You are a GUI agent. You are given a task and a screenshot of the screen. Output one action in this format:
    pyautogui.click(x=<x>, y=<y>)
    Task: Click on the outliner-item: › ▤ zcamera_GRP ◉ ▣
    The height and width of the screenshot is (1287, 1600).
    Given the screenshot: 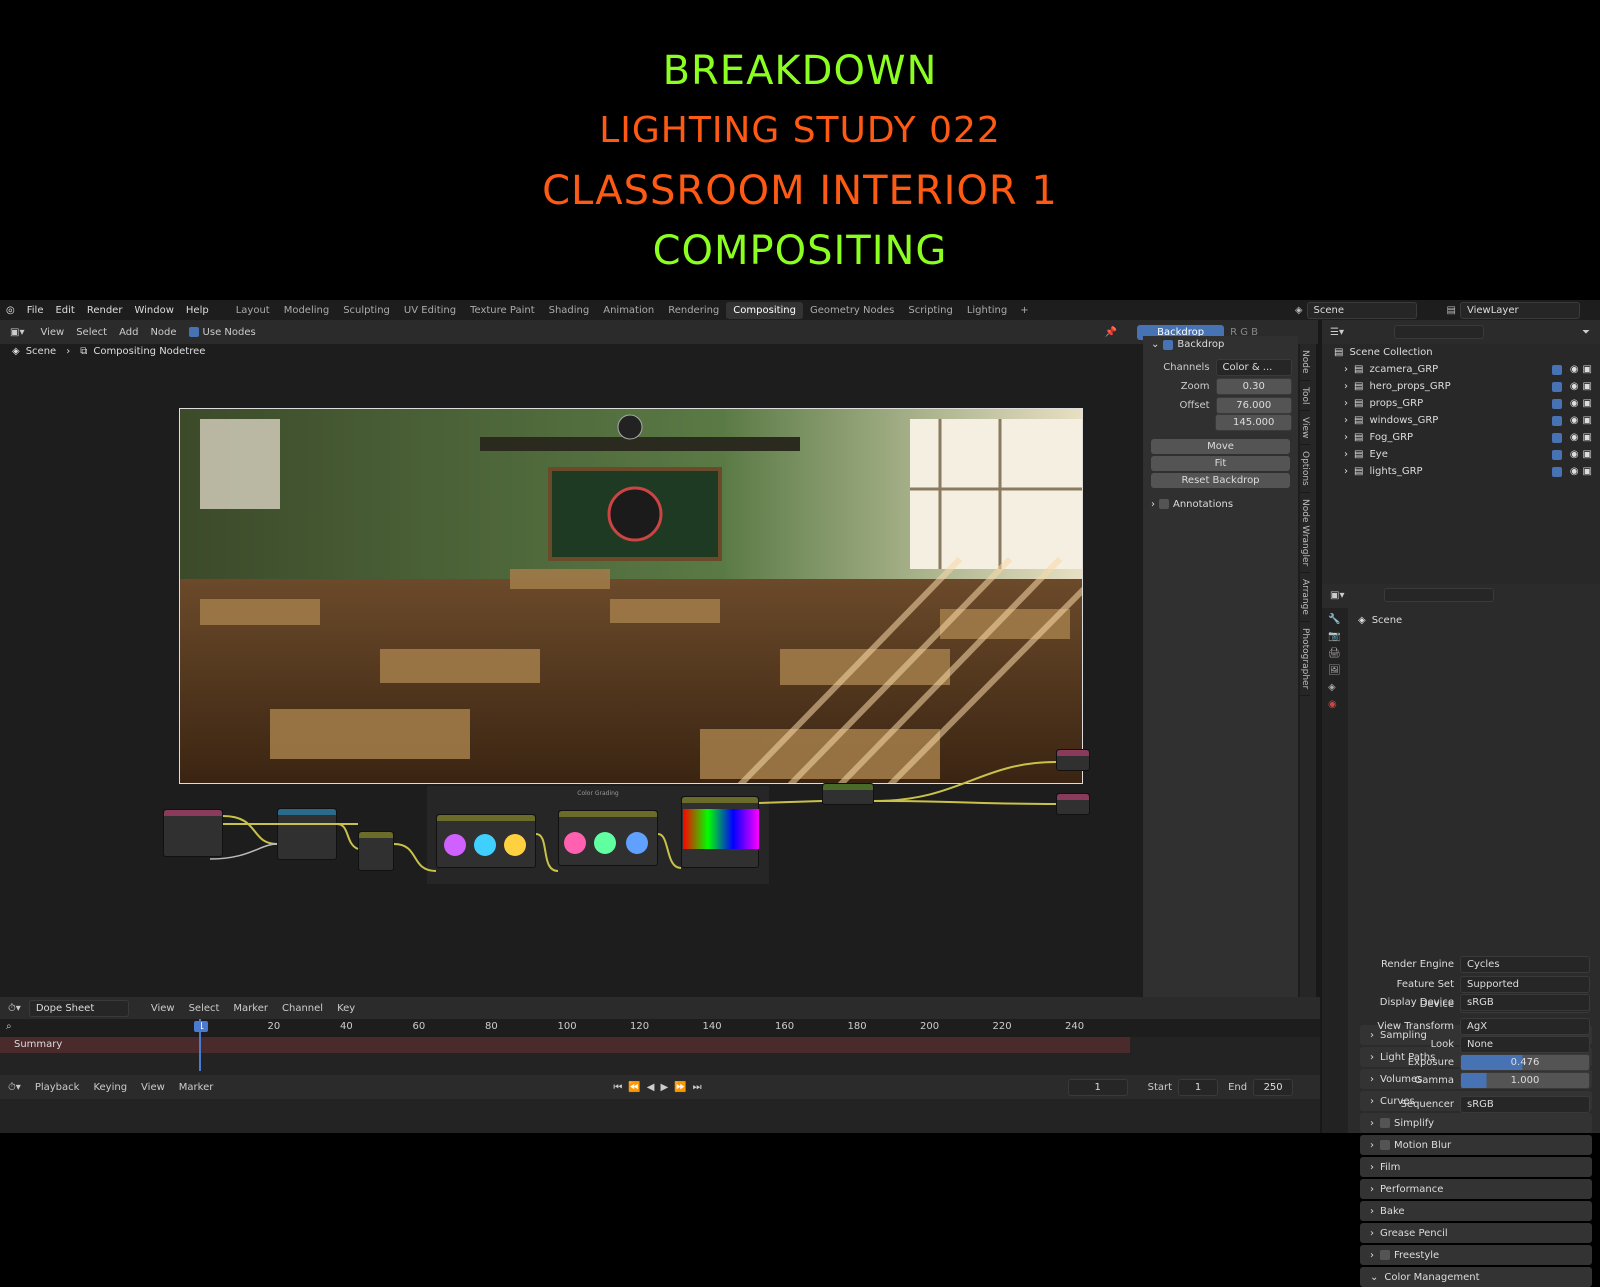 What is the action you would take?
    pyautogui.click(x=1461, y=369)
    